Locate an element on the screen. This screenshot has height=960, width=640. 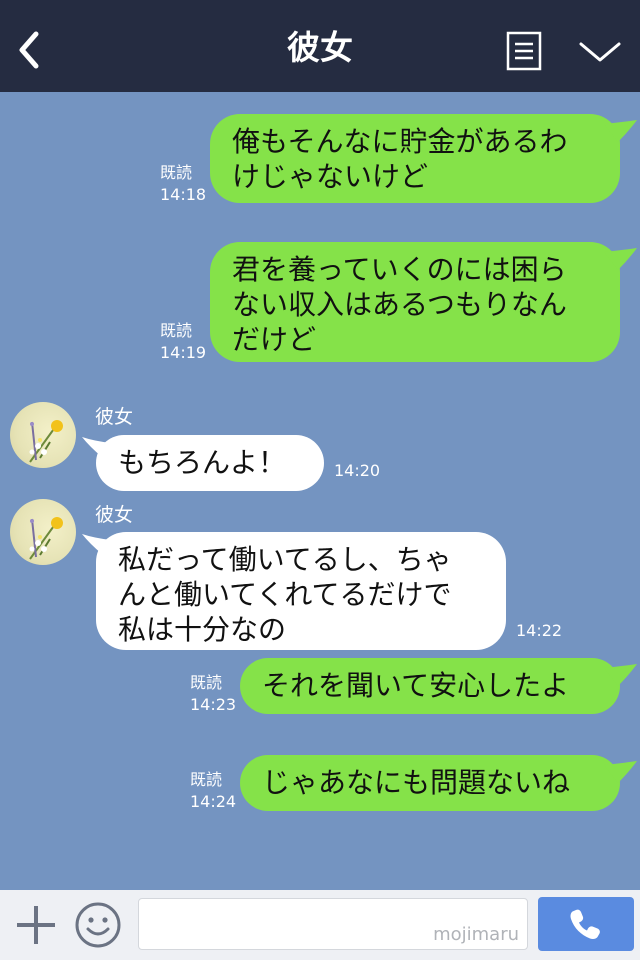
message-time: 14:24 is located at coordinates (213, 801).